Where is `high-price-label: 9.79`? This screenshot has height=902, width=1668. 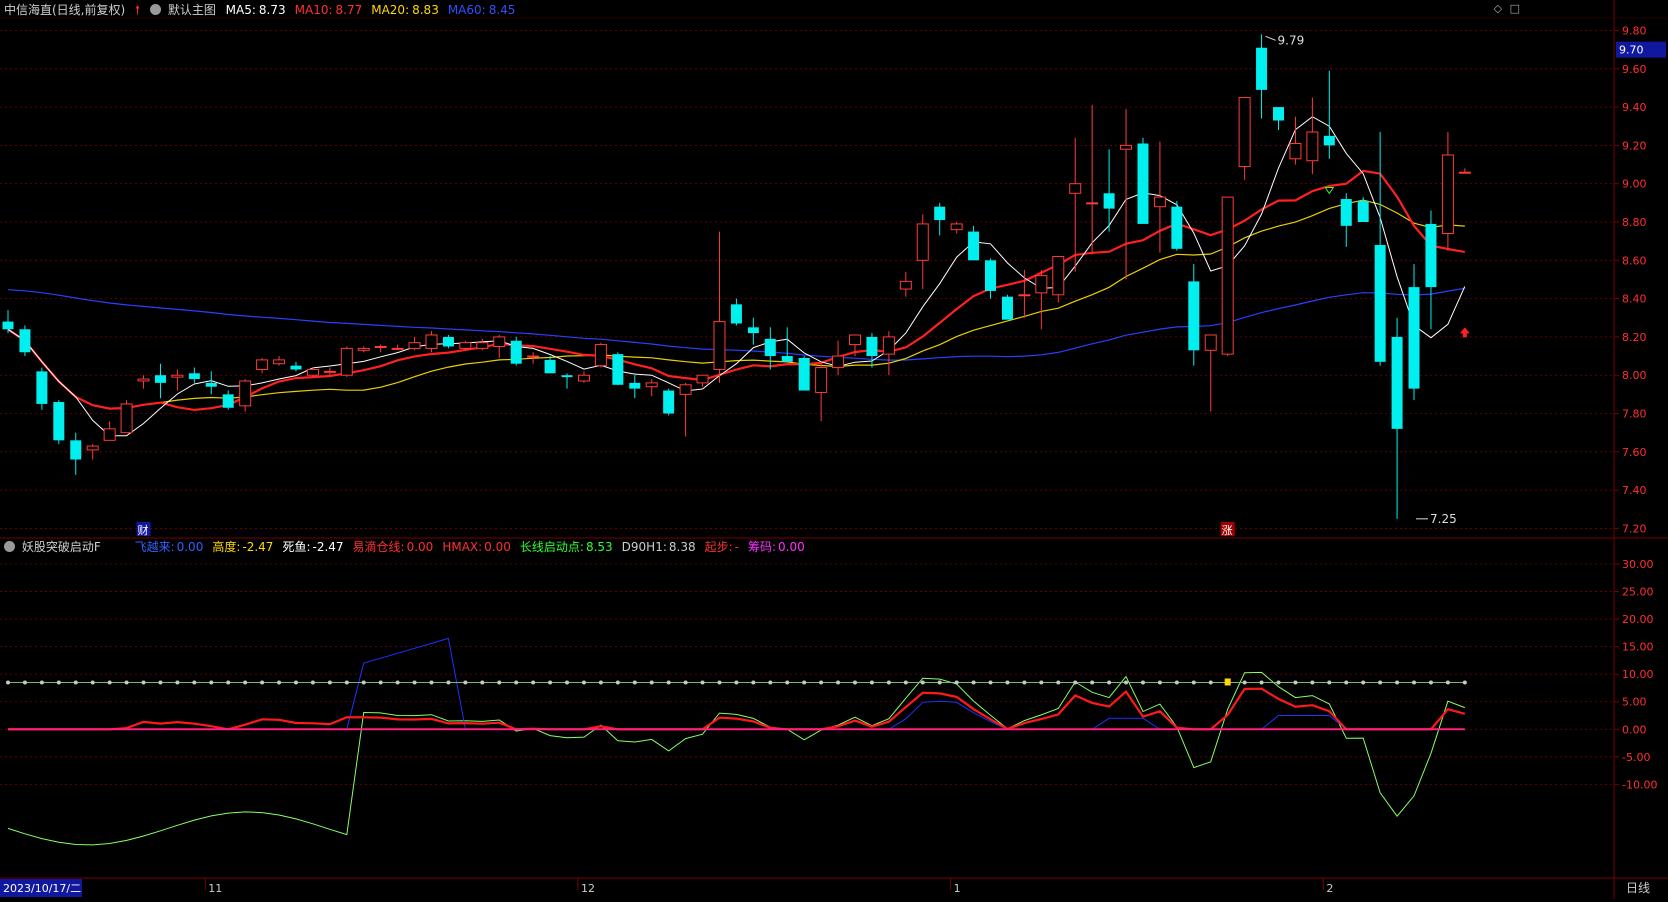 high-price-label: 9.79 is located at coordinates (1291, 40).